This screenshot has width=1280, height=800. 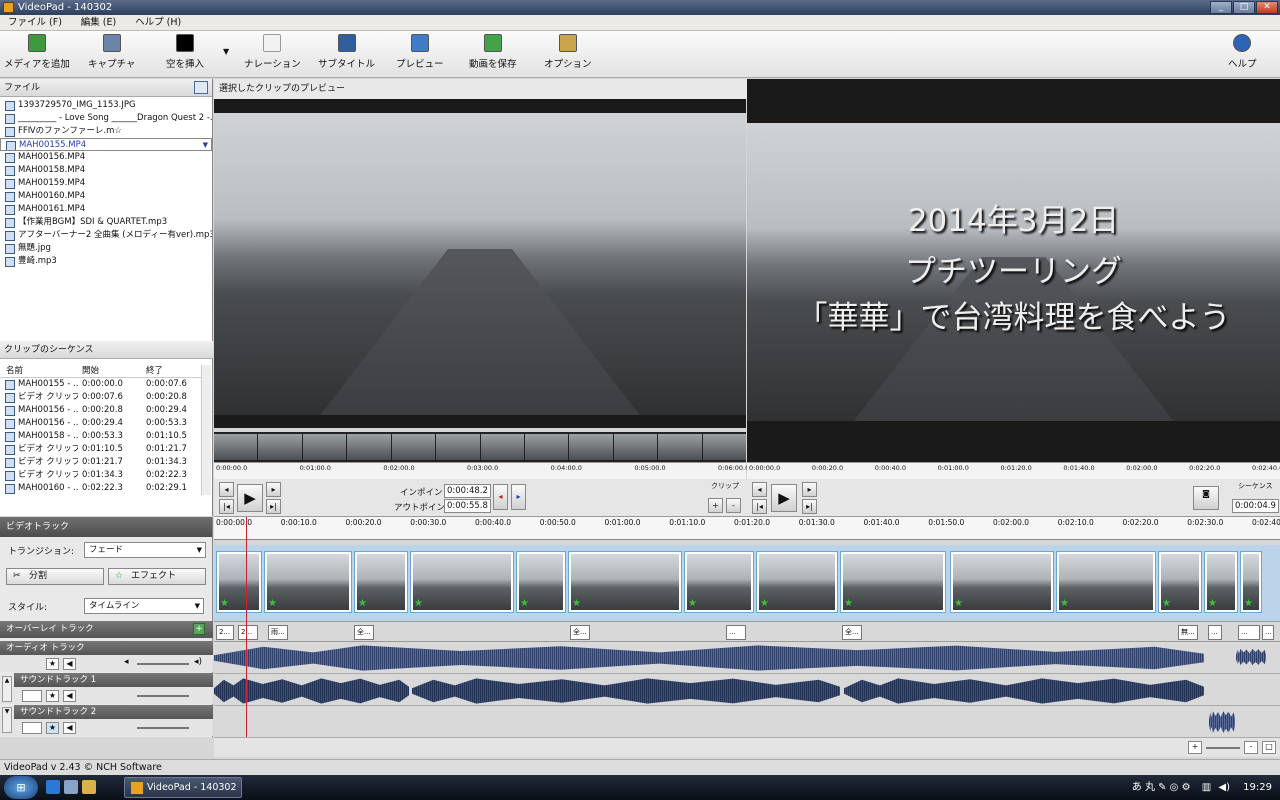 I want to click on track-2-tools-icon, so click(x=32, y=728).